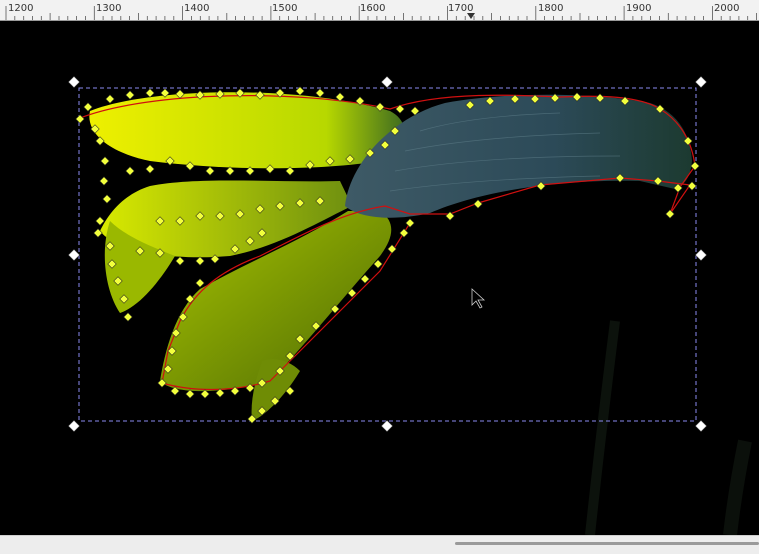 This screenshot has width=759, height=554. Describe the element at coordinates (607, 543) in the screenshot. I see `scrollbar-thumb` at that location.